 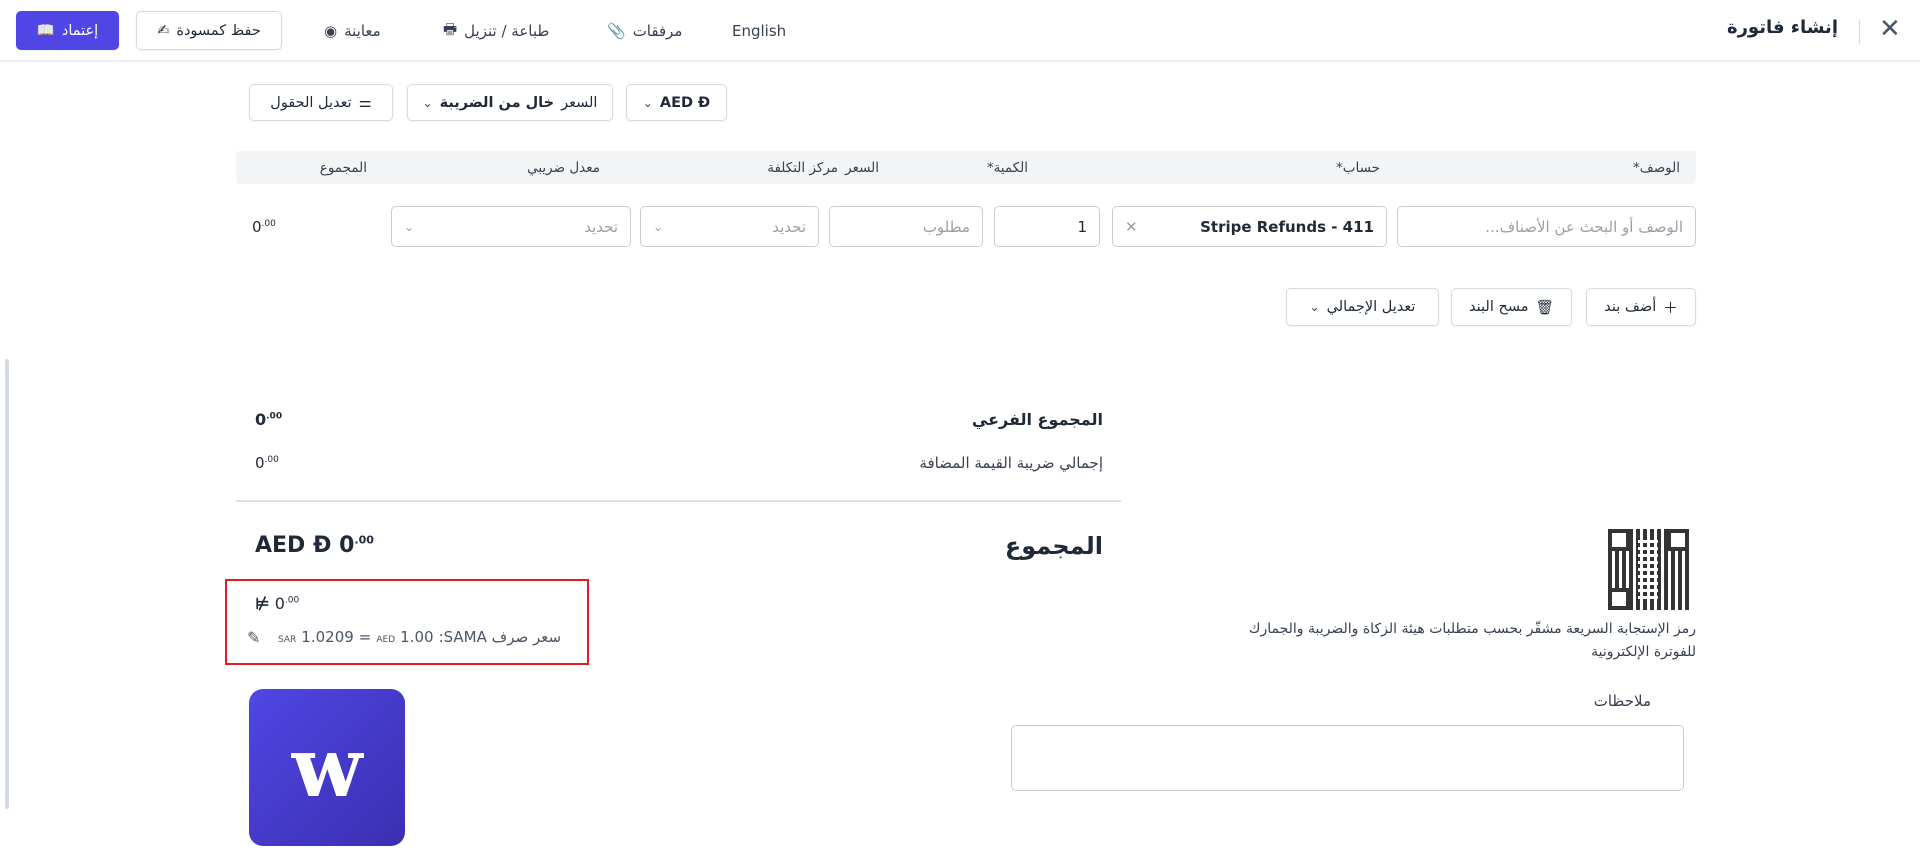 I want to click on header-cost-center: مركز التكلفة, so click(x=802, y=168).